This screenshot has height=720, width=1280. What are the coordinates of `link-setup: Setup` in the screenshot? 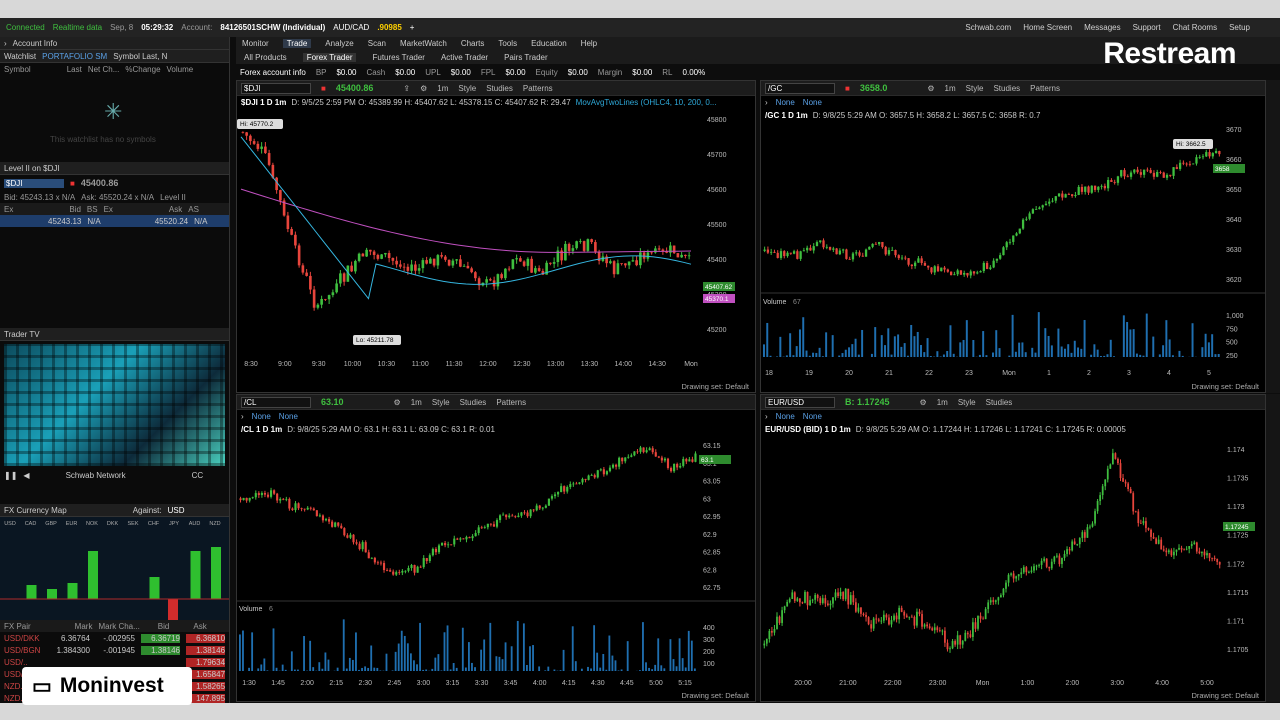 It's located at (1239, 27).